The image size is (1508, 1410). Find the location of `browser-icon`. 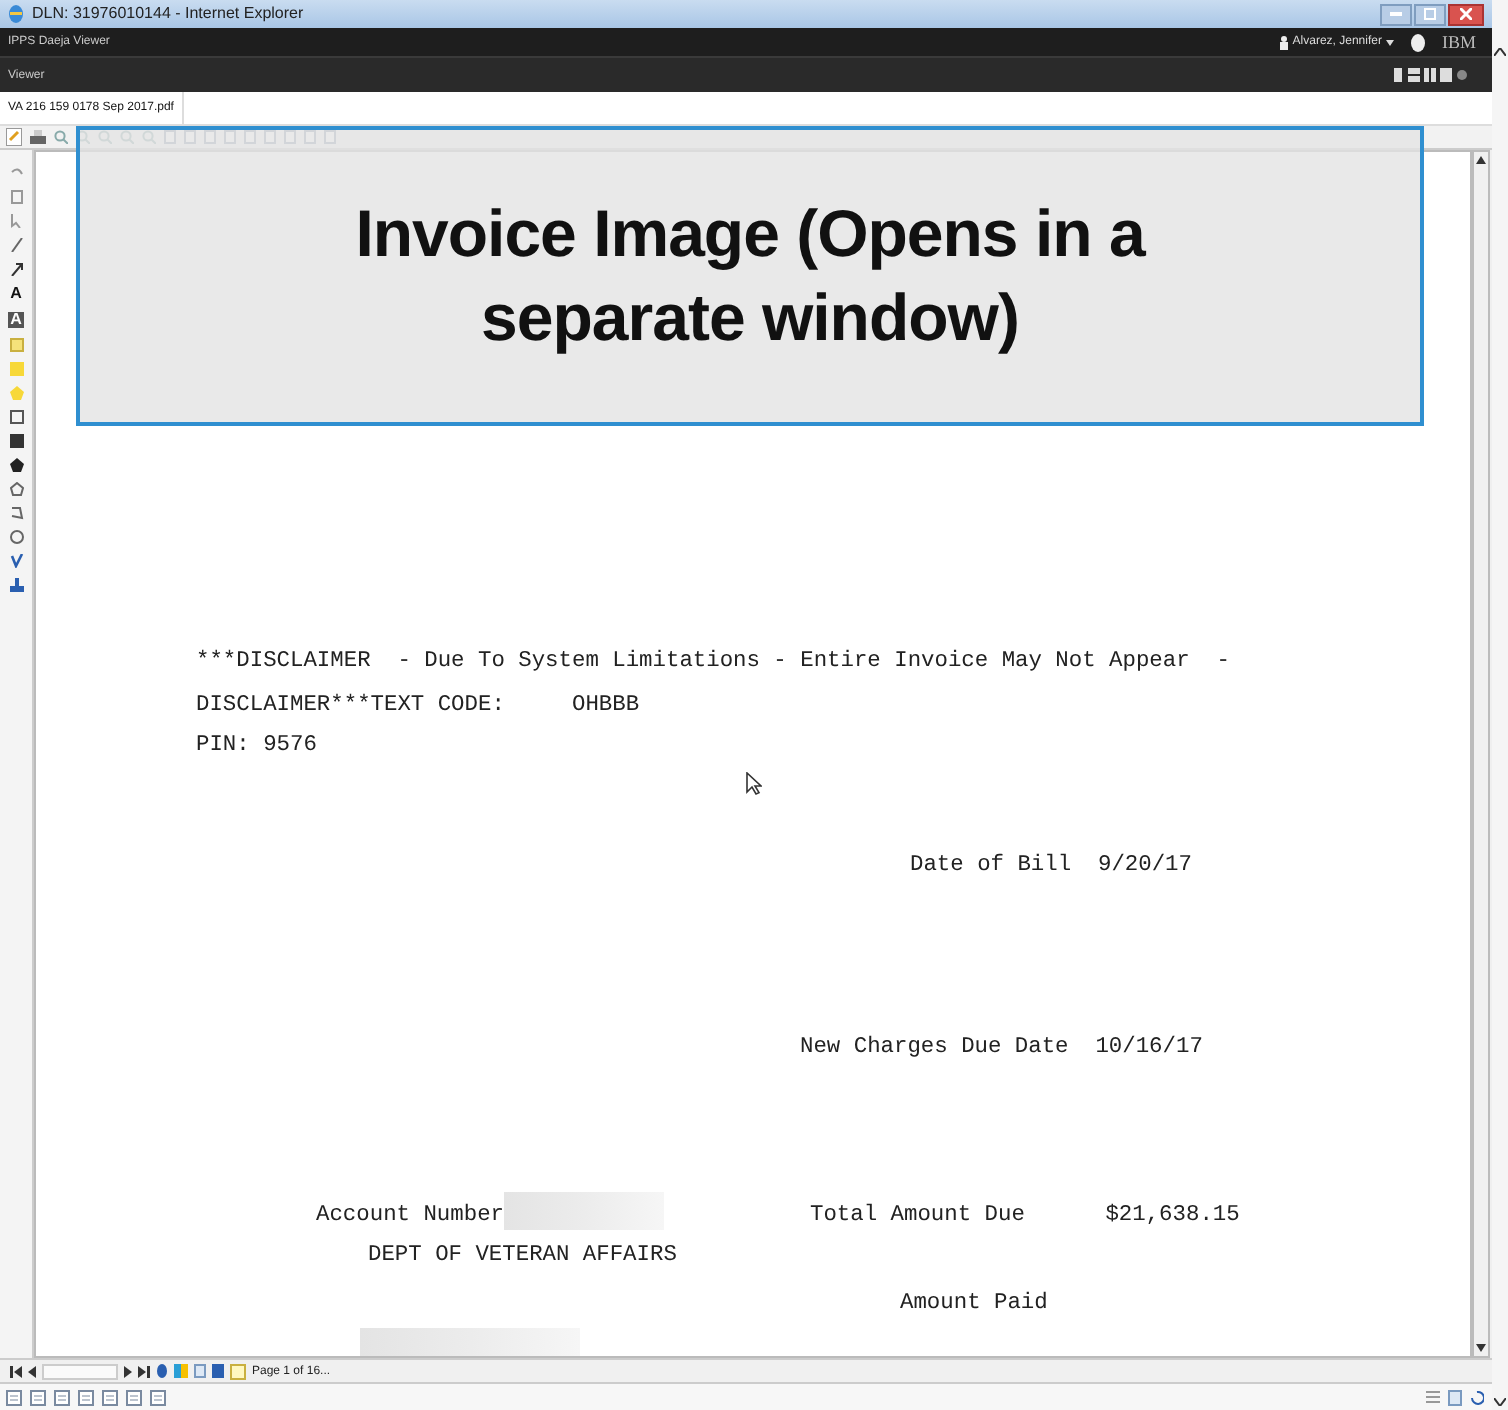

browser-icon is located at coordinates (16, 14).